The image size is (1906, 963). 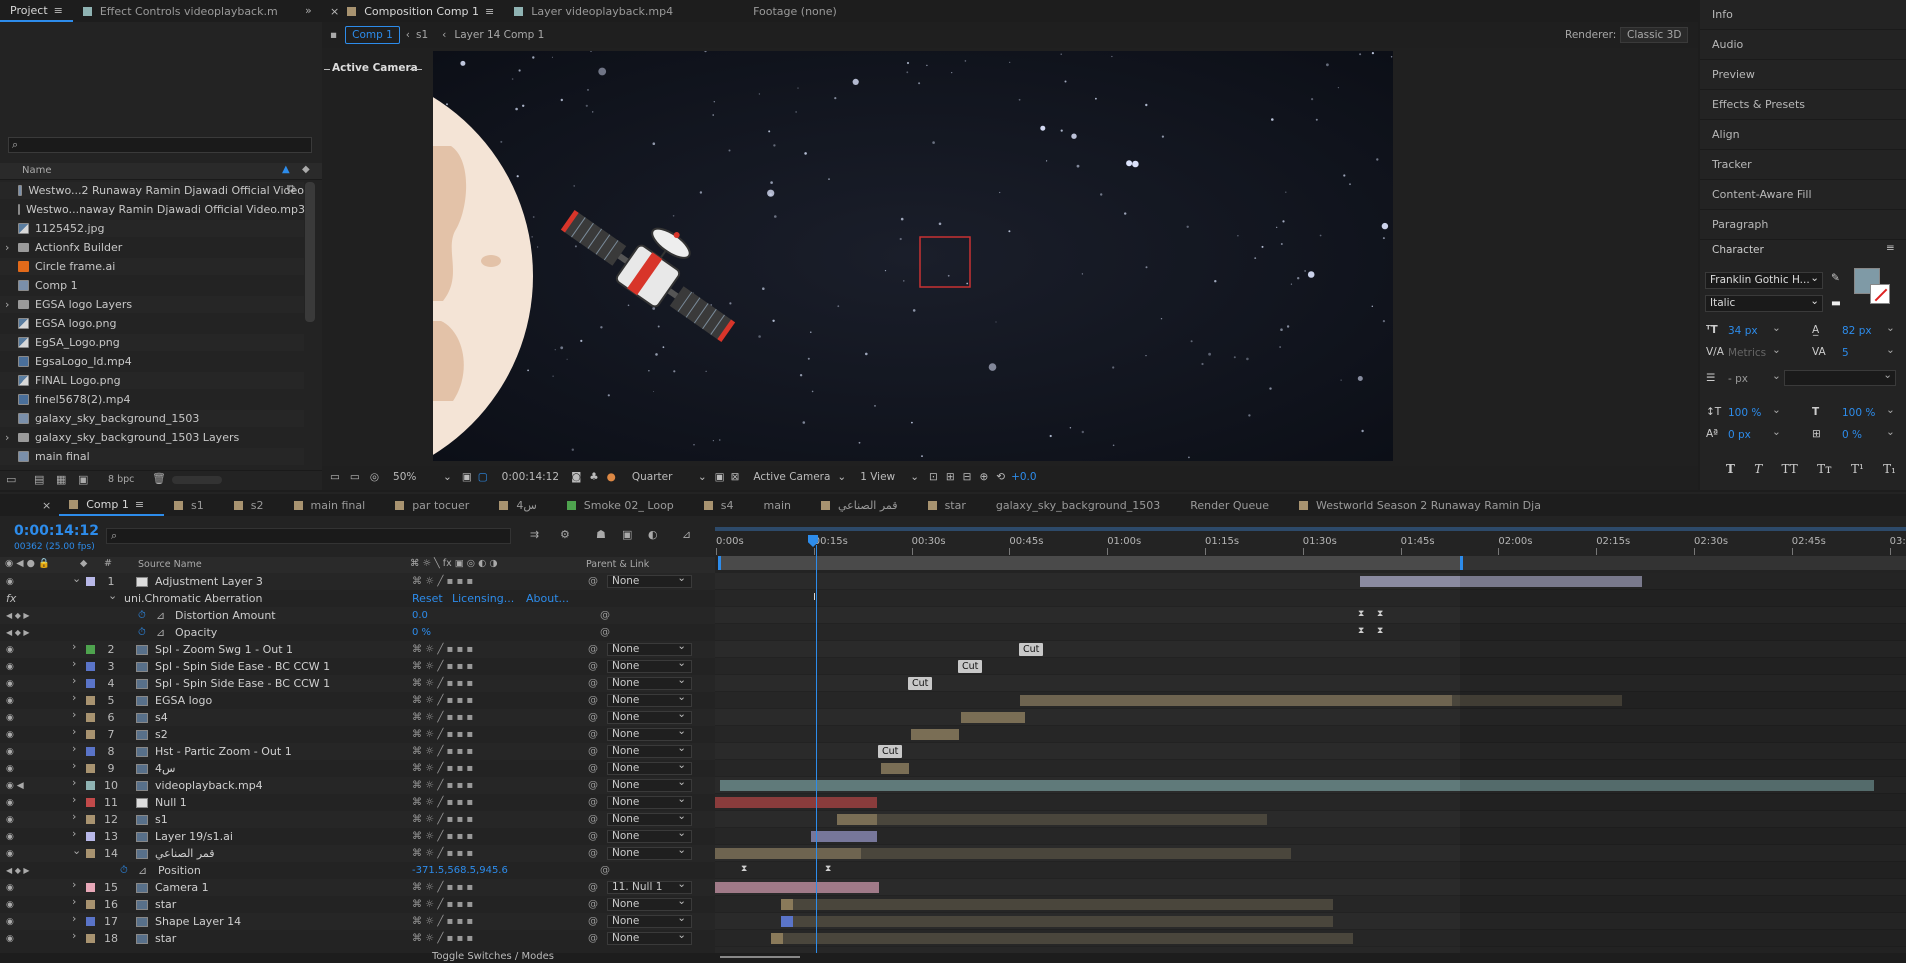 What do you see at coordinates (437, 505) in the screenshot?
I see `timeline-tab: par tocuer` at bounding box center [437, 505].